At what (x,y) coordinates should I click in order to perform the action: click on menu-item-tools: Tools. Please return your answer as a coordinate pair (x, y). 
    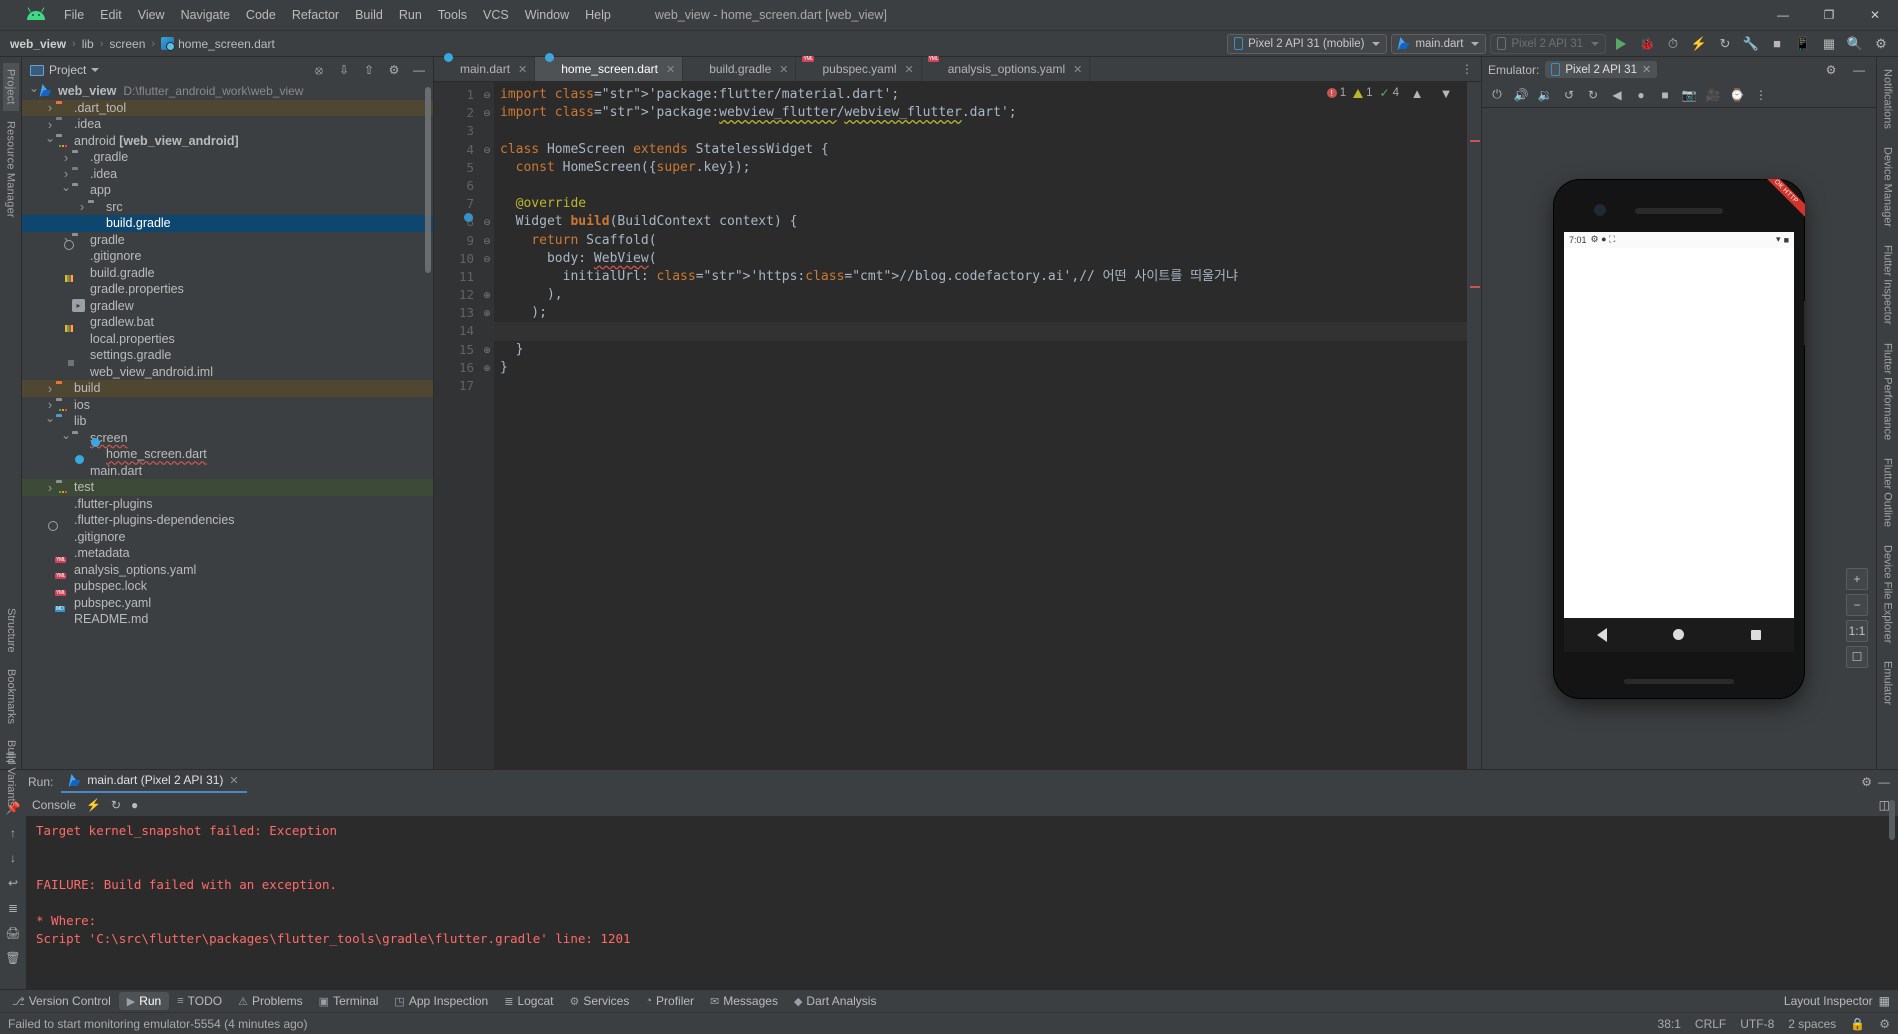
    Looking at the image, I should click on (452, 15).